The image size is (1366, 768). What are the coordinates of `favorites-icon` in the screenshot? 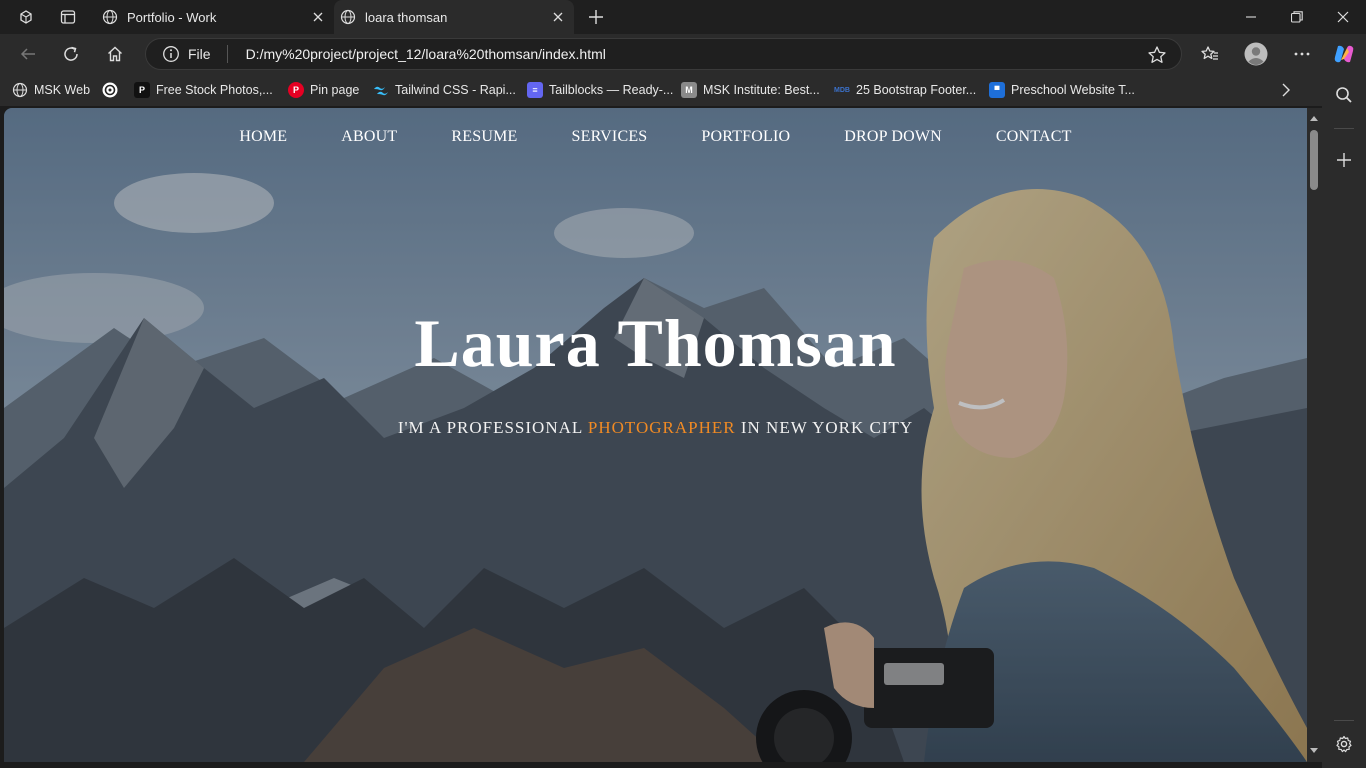 It's located at (1210, 54).